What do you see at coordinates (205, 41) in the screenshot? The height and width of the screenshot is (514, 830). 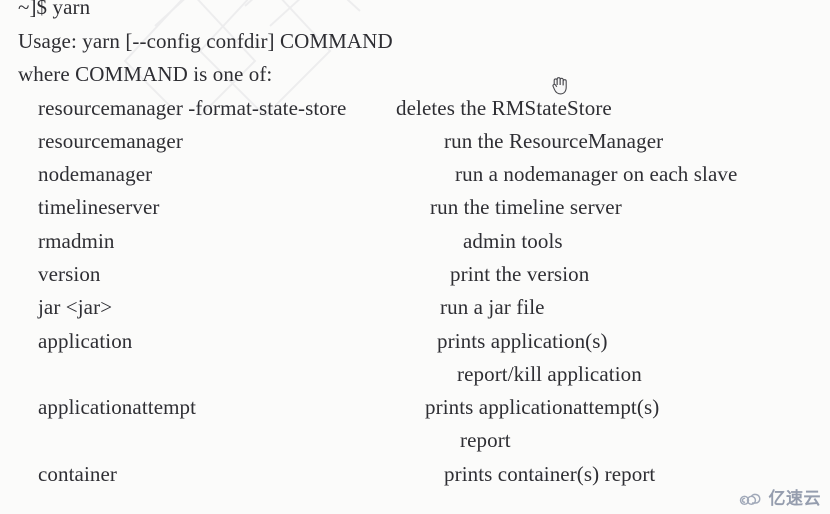 I see `usage-text: Usage: yarn [--config confdir] COMMAND` at bounding box center [205, 41].